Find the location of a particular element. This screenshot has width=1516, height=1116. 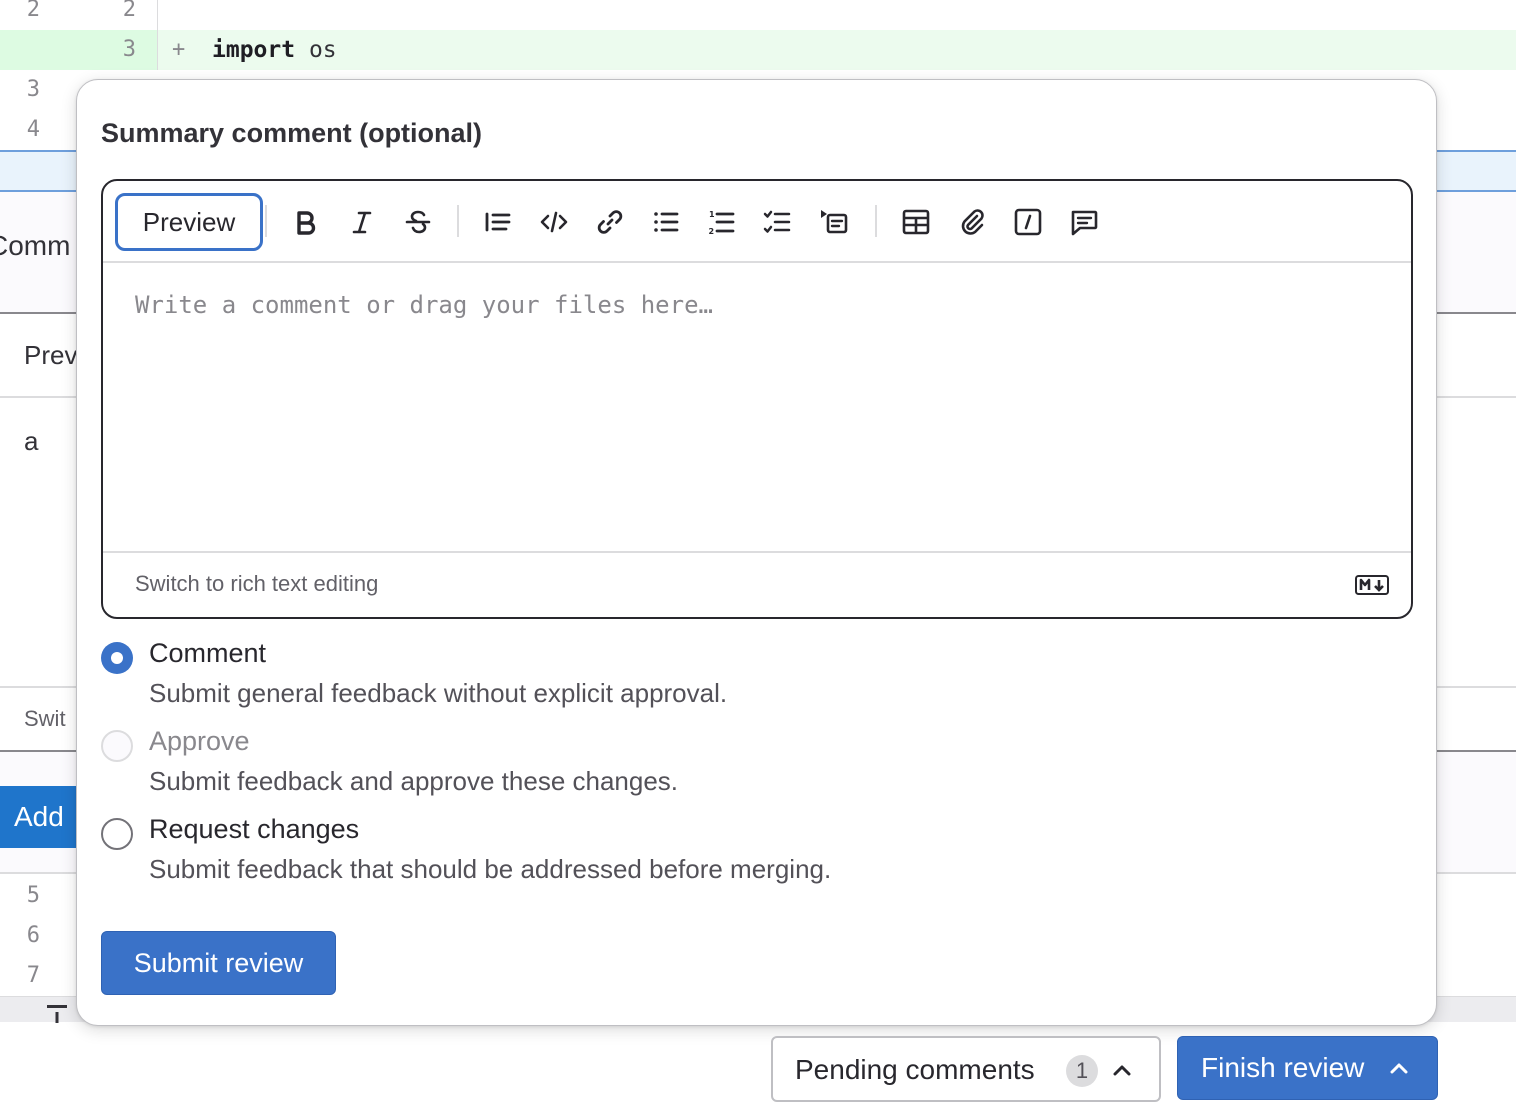

task-list-button is located at coordinates (778, 222).